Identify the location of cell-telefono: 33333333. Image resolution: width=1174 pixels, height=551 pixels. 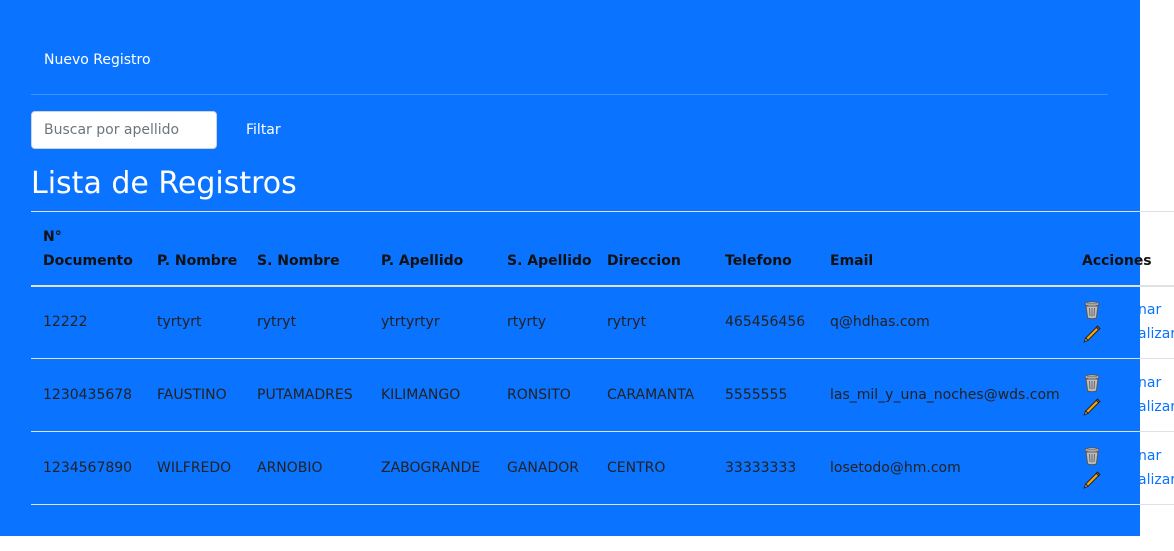
(761, 468).